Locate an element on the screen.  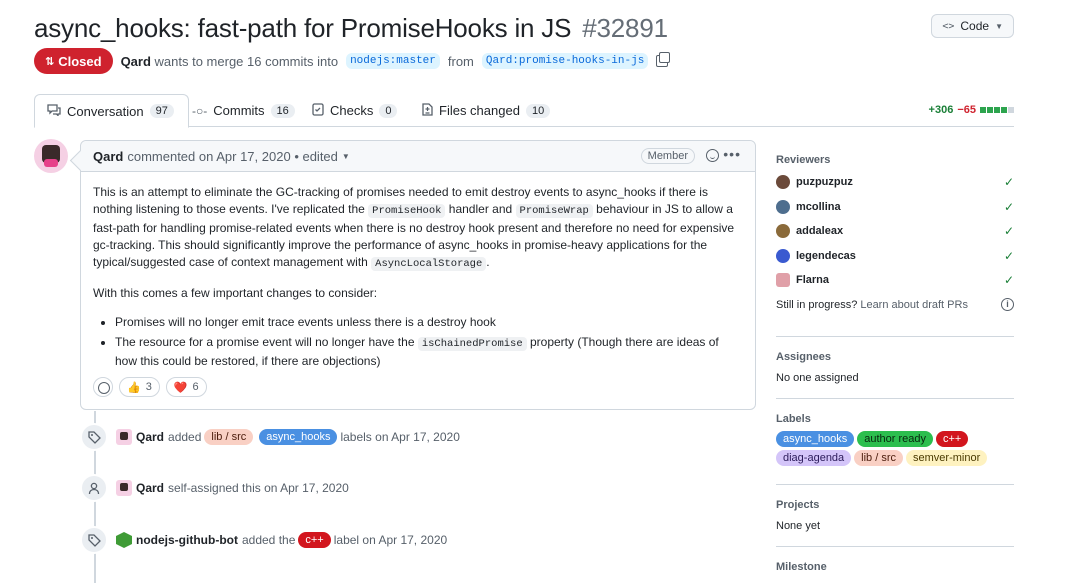
reaction-count: 3 is located at coordinates (148, 387).